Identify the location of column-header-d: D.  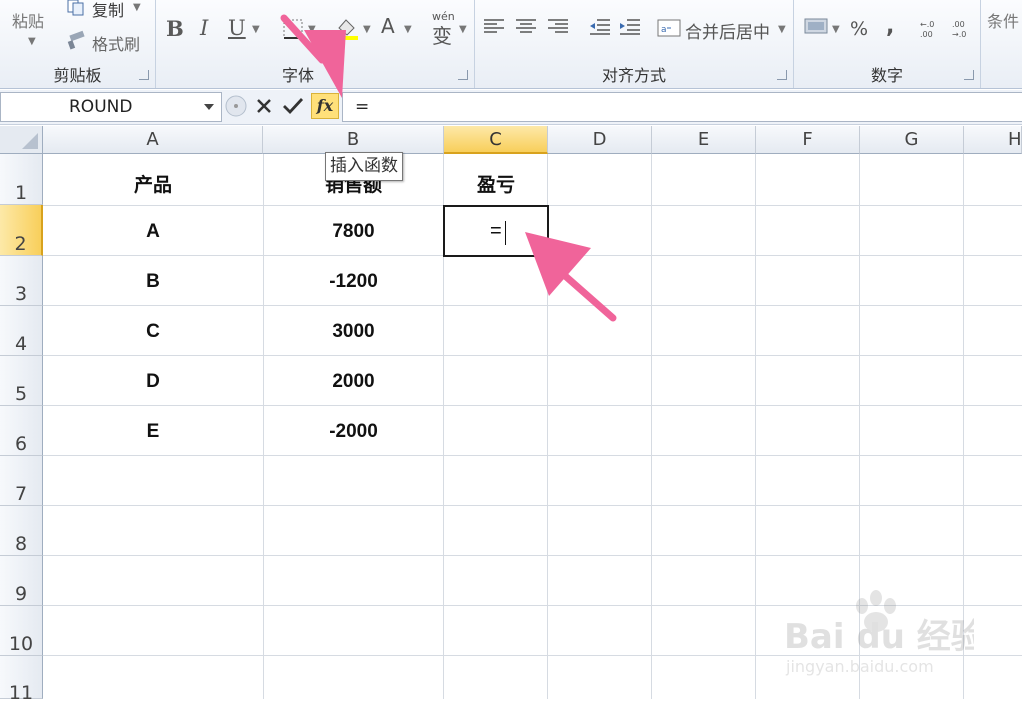
(600, 140).